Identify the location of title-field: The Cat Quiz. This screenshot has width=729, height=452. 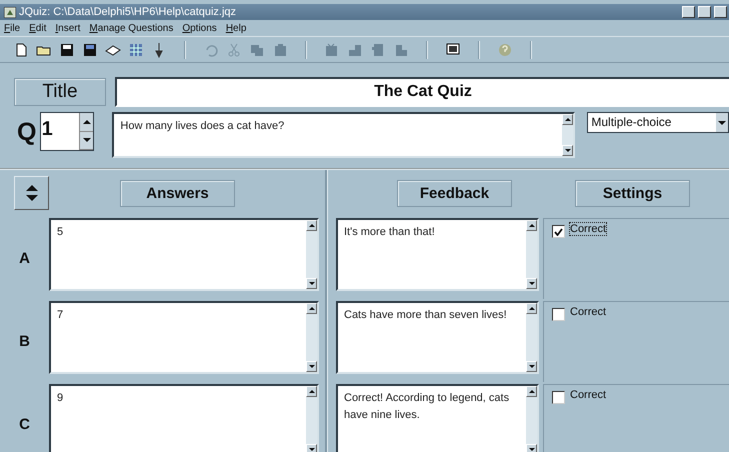
(422, 92).